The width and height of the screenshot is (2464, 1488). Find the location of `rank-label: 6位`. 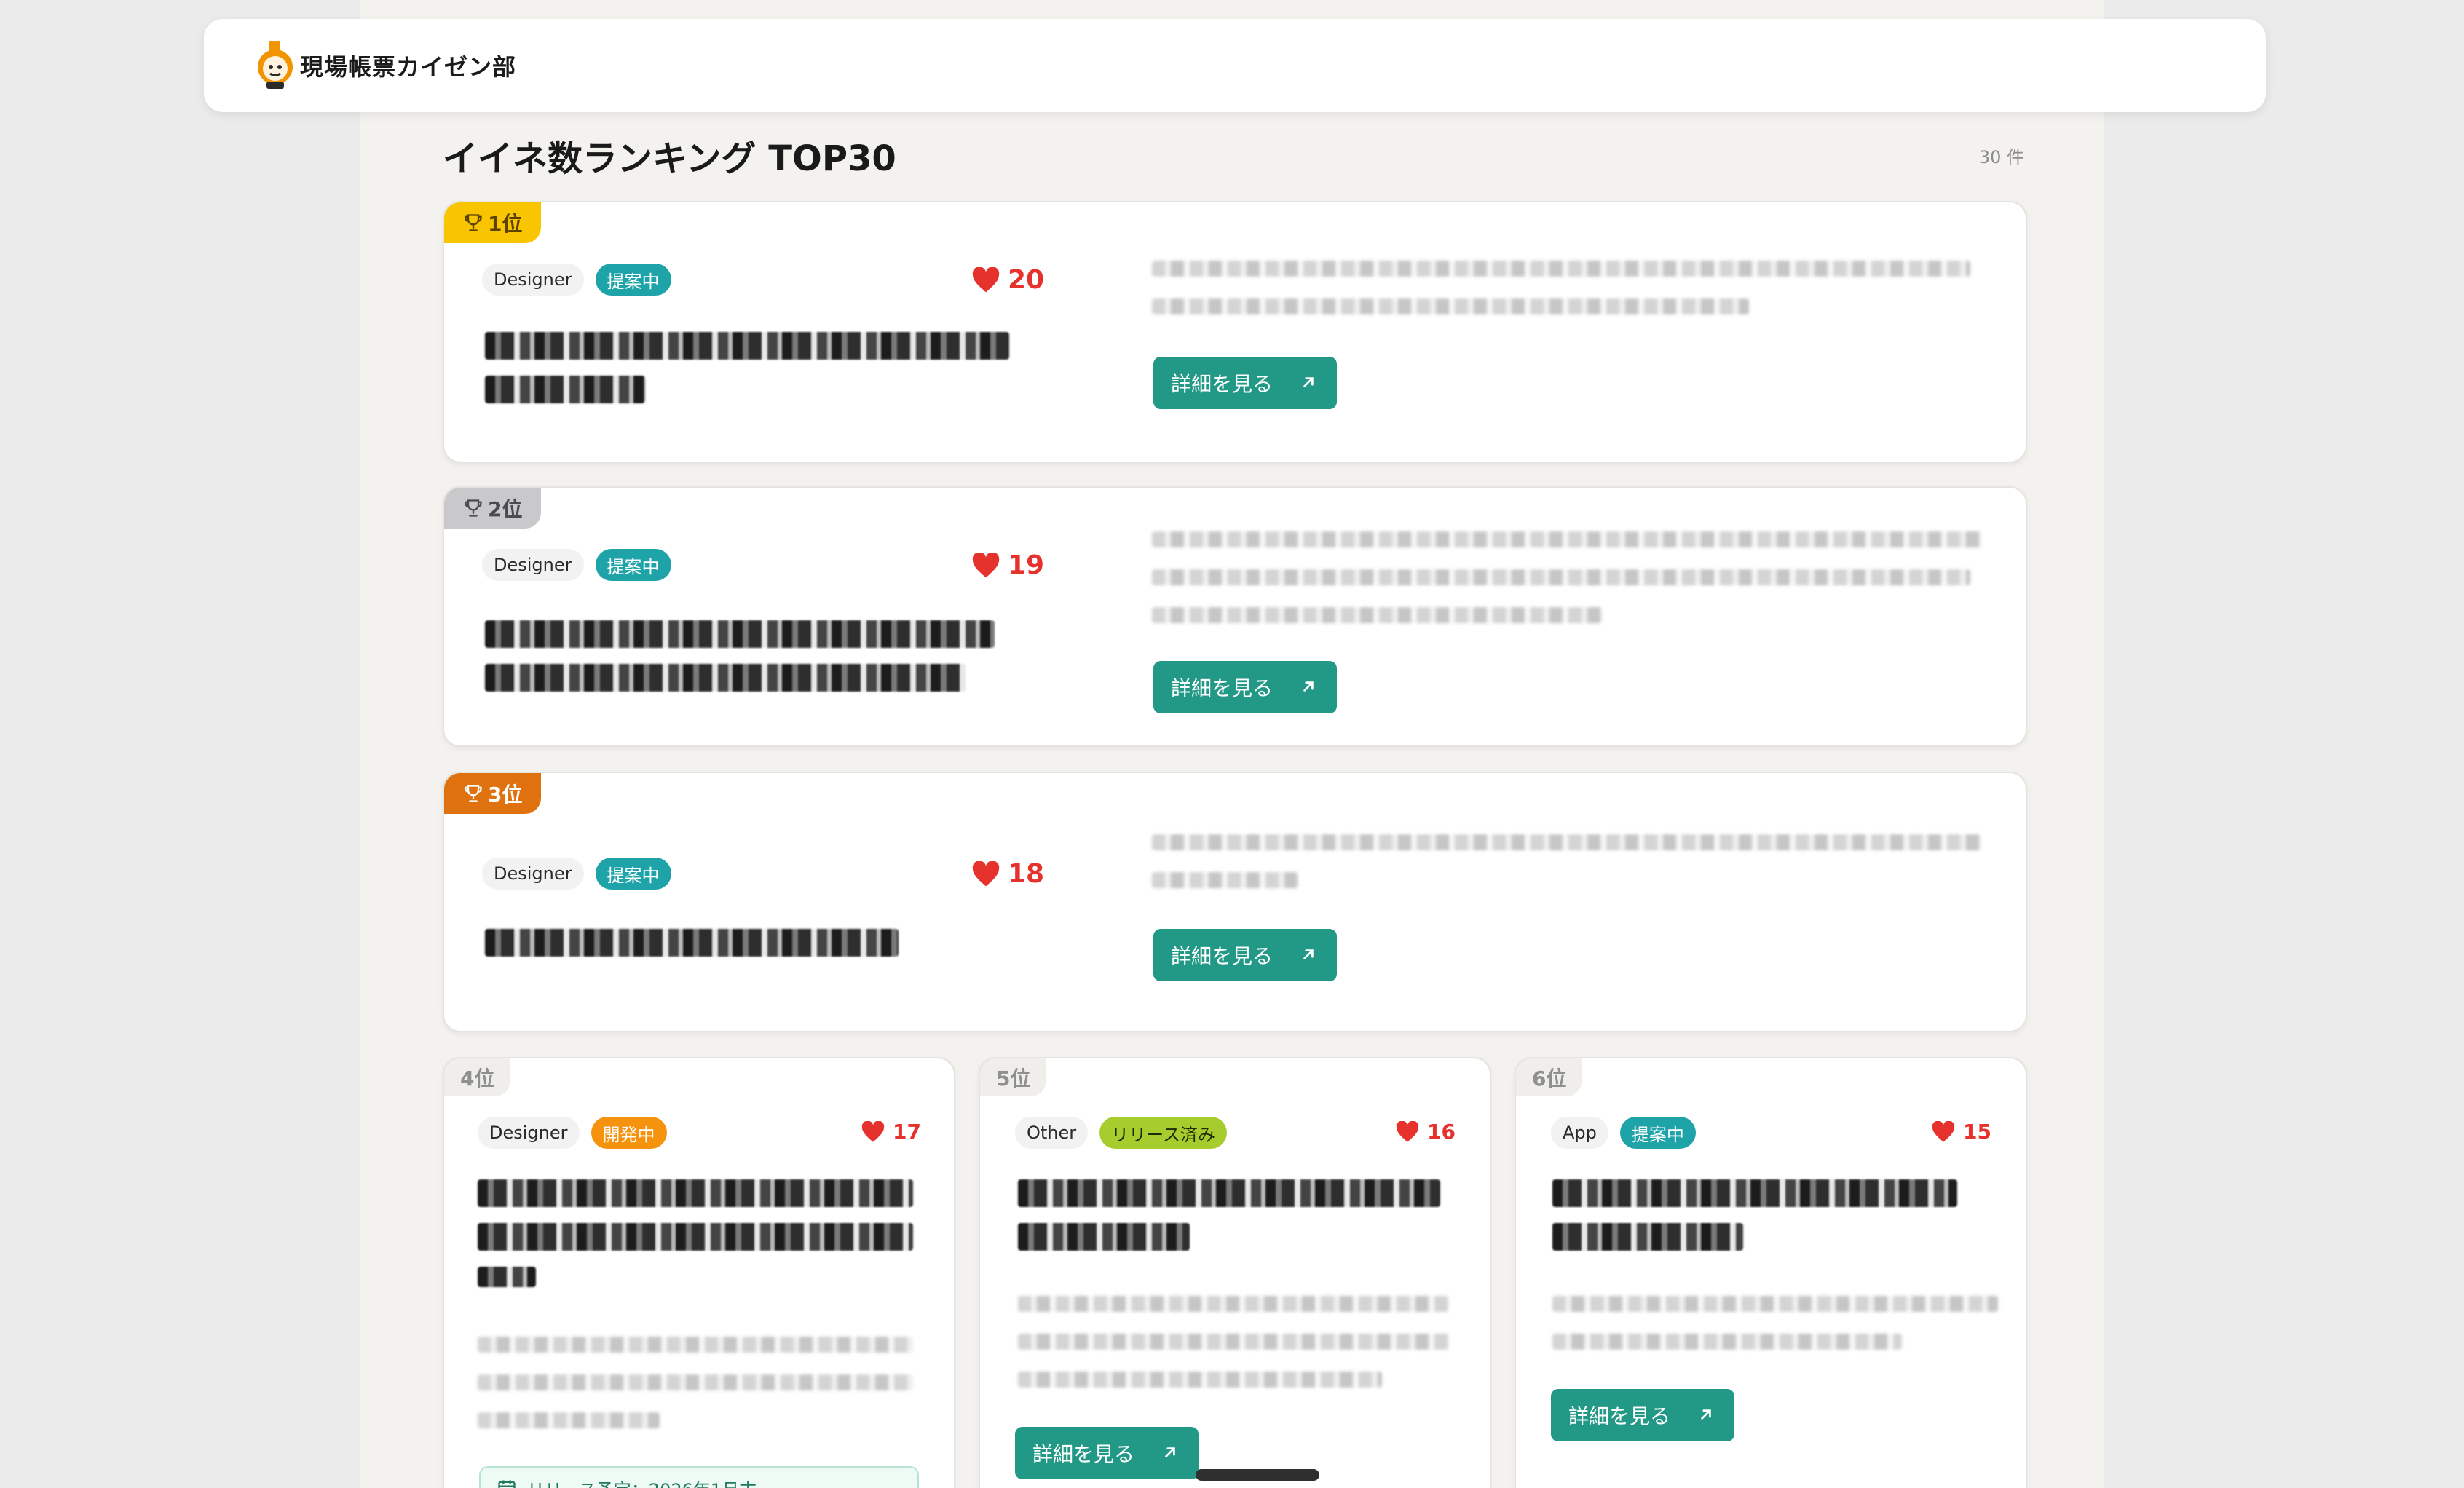

rank-label: 6位 is located at coordinates (1549, 1078).